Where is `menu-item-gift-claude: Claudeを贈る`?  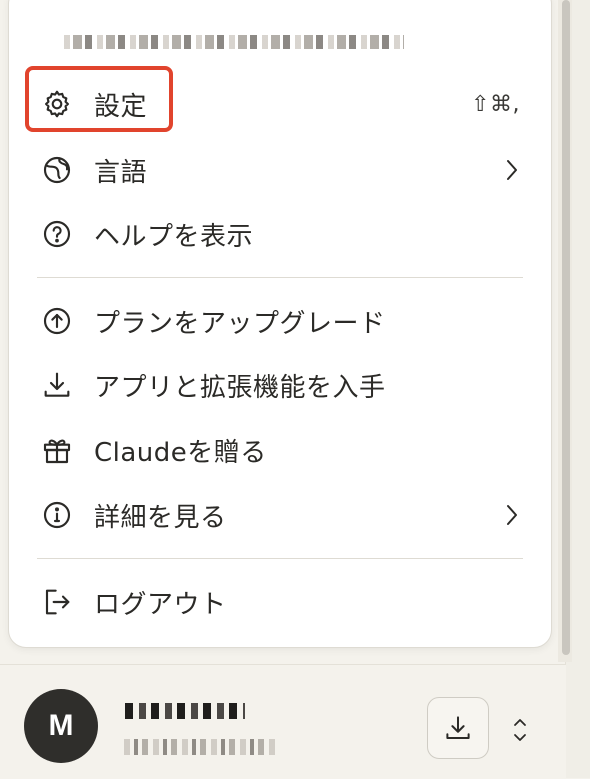 menu-item-gift-claude: Claudeを贈る is located at coordinates (281, 450).